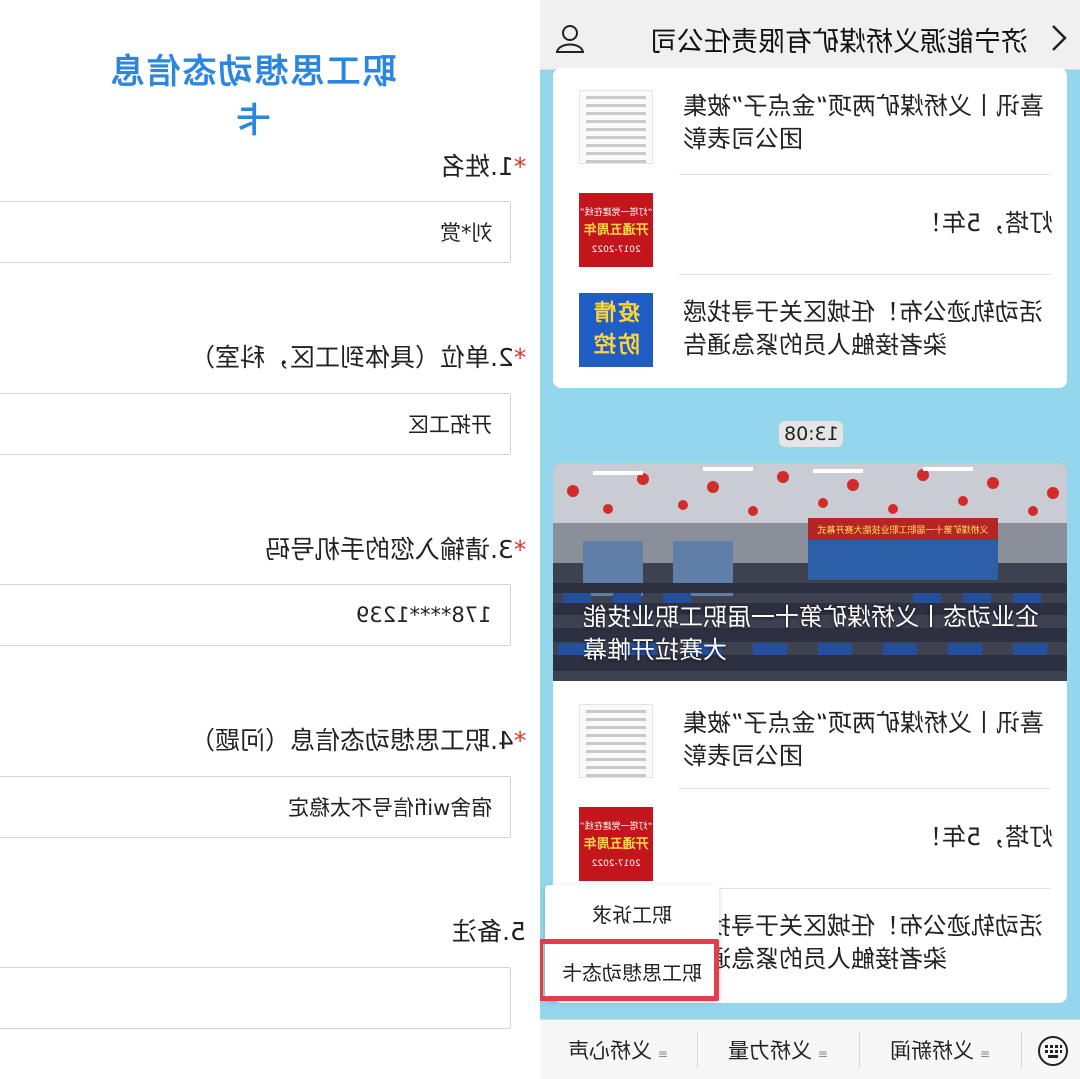 The image size is (1080, 1079). Describe the element at coordinates (482, 166) in the screenshot. I see `question-1-label: *1.姓名` at that location.